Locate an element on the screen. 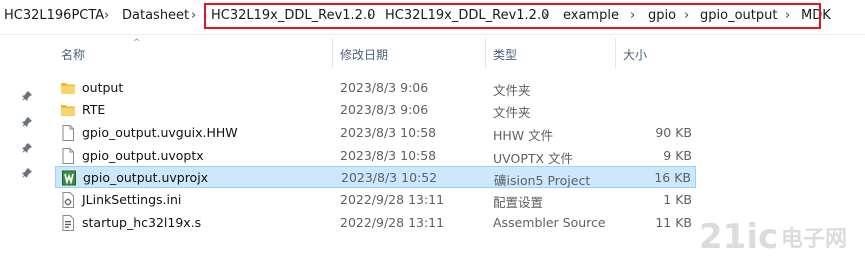 The image size is (865, 264). file-name: startup_hc32l19x.s is located at coordinates (142, 222).